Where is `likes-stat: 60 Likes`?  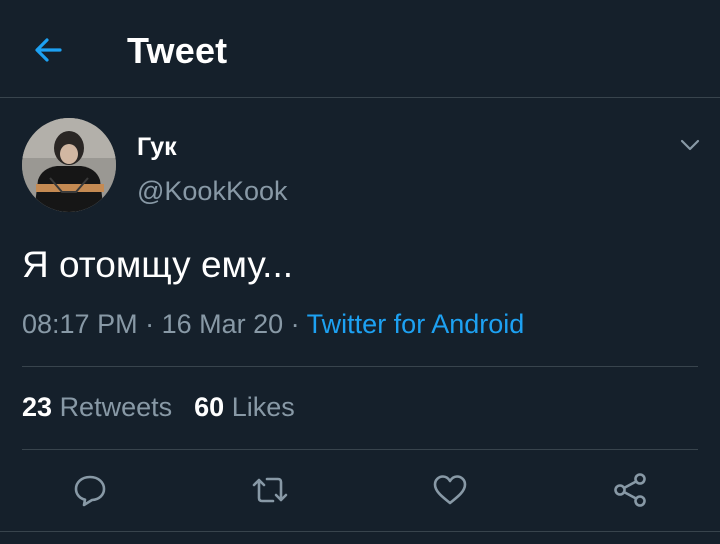 likes-stat: 60 Likes is located at coordinates (244, 407).